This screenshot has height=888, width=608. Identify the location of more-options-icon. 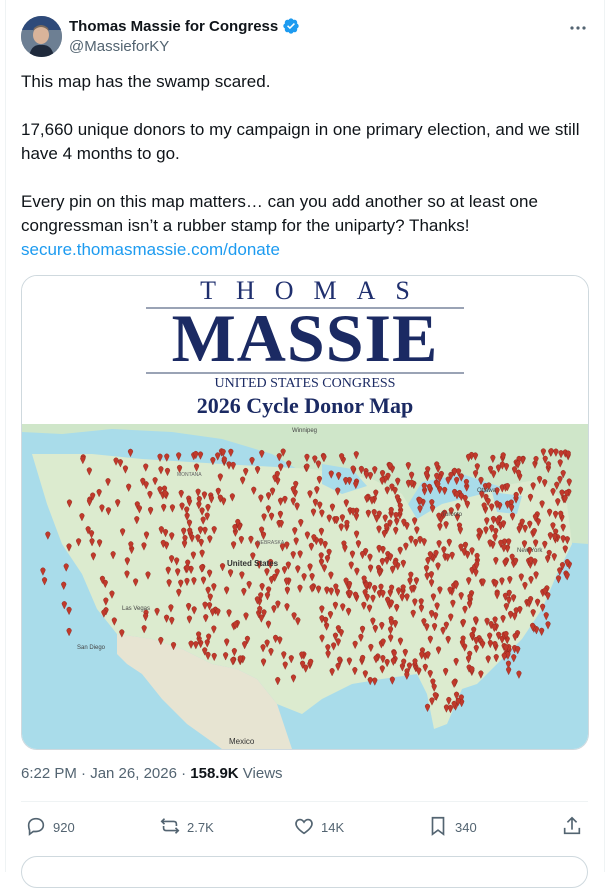
(578, 28).